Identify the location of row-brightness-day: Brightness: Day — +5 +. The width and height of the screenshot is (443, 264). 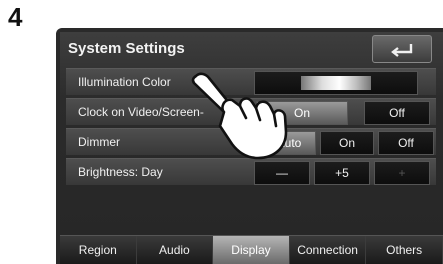
(251, 171).